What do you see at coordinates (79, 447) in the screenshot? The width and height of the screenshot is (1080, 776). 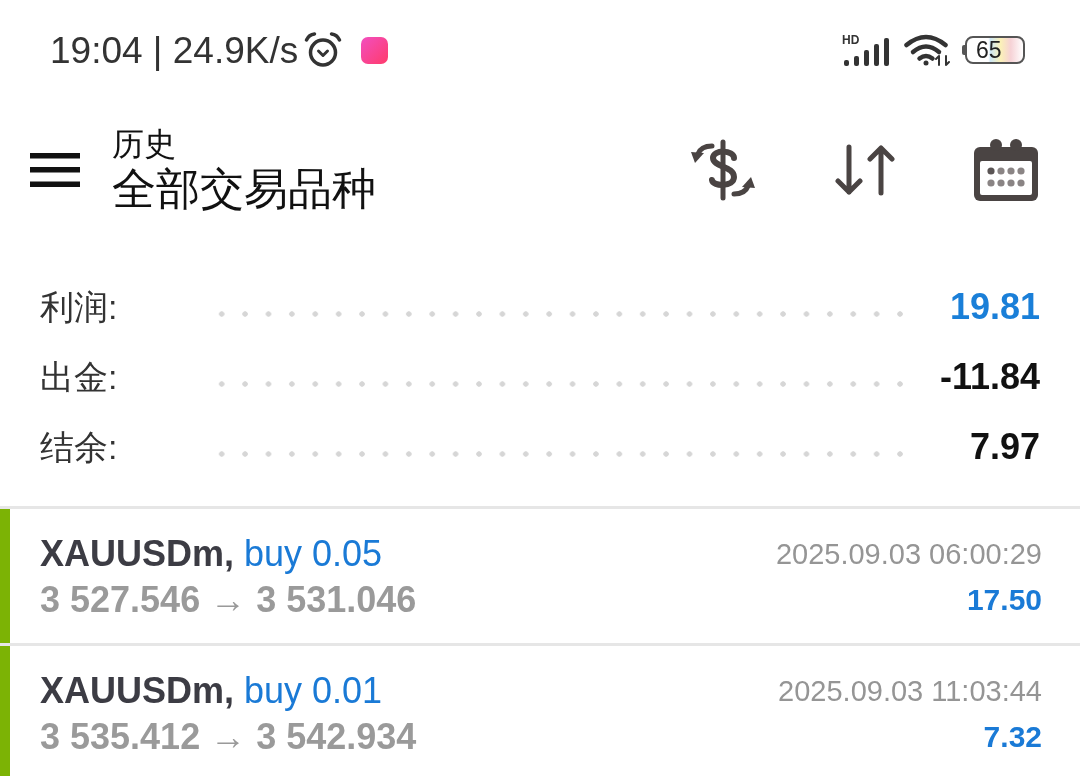 I see `summary-label: 结余:` at bounding box center [79, 447].